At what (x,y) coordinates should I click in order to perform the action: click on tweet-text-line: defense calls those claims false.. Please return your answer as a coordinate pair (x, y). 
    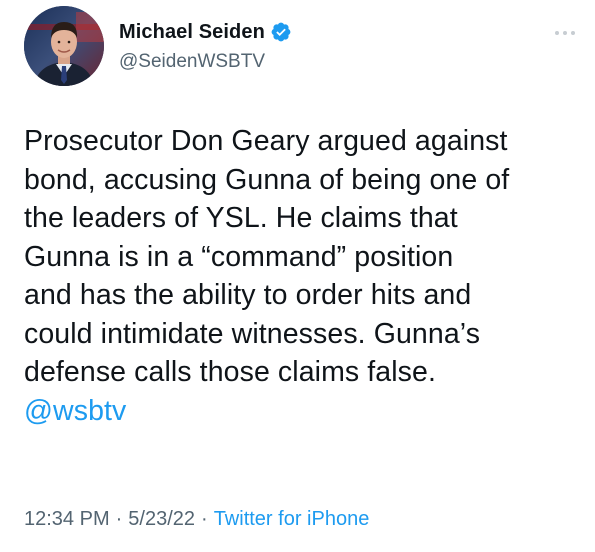
    Looking at the image, I should click on (230, 372).